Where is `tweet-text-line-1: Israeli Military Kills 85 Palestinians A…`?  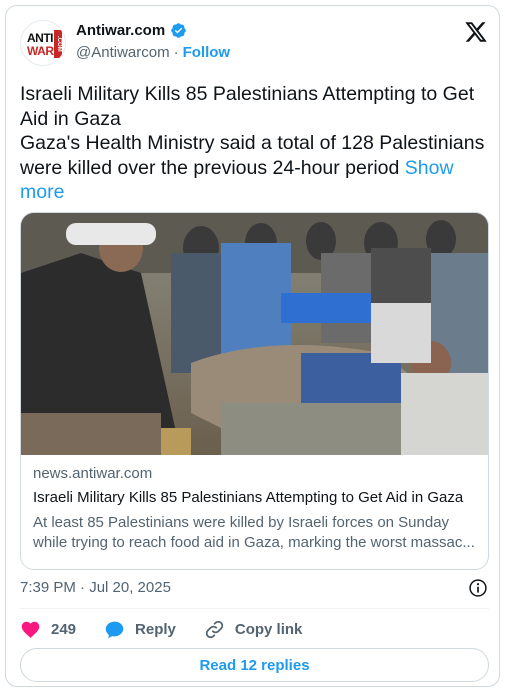 tweet-text-line-1: Israeli Military Kills 85 Palestinians A… is located at coordinates (247, 106).